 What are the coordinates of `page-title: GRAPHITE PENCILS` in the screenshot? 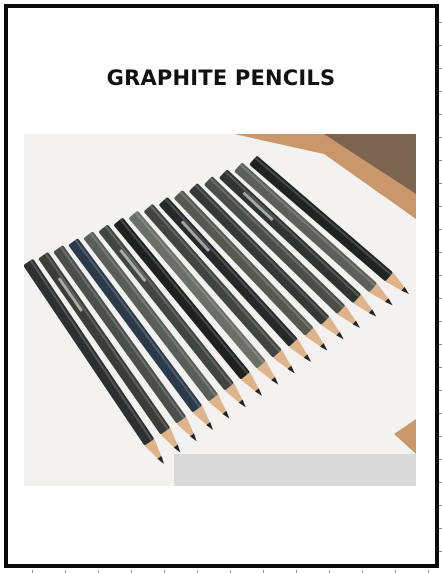 It's located at (221, 78).